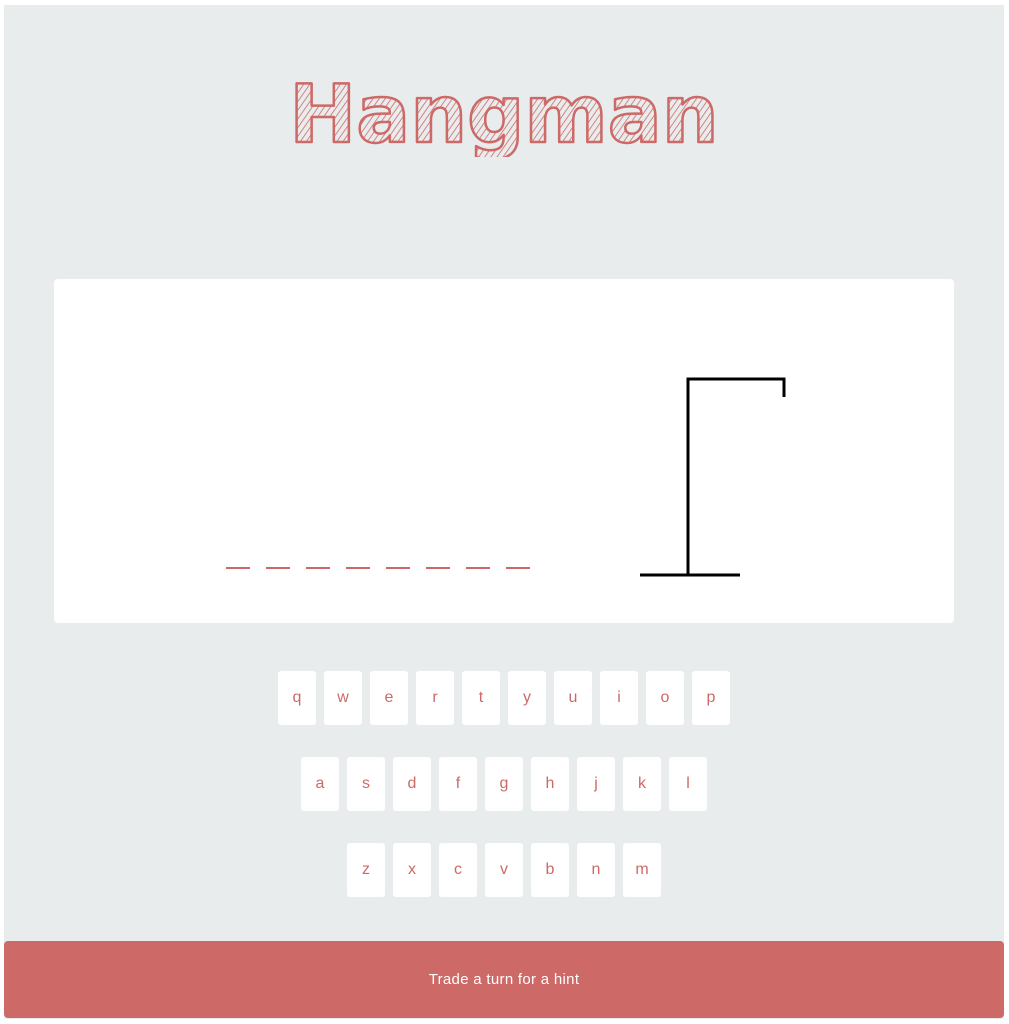 The height and width of the screenshot is (1024, 1009). Describe the element at coordinates (713, 477) in the screenshot. I see `gallows-drawing` at that location.